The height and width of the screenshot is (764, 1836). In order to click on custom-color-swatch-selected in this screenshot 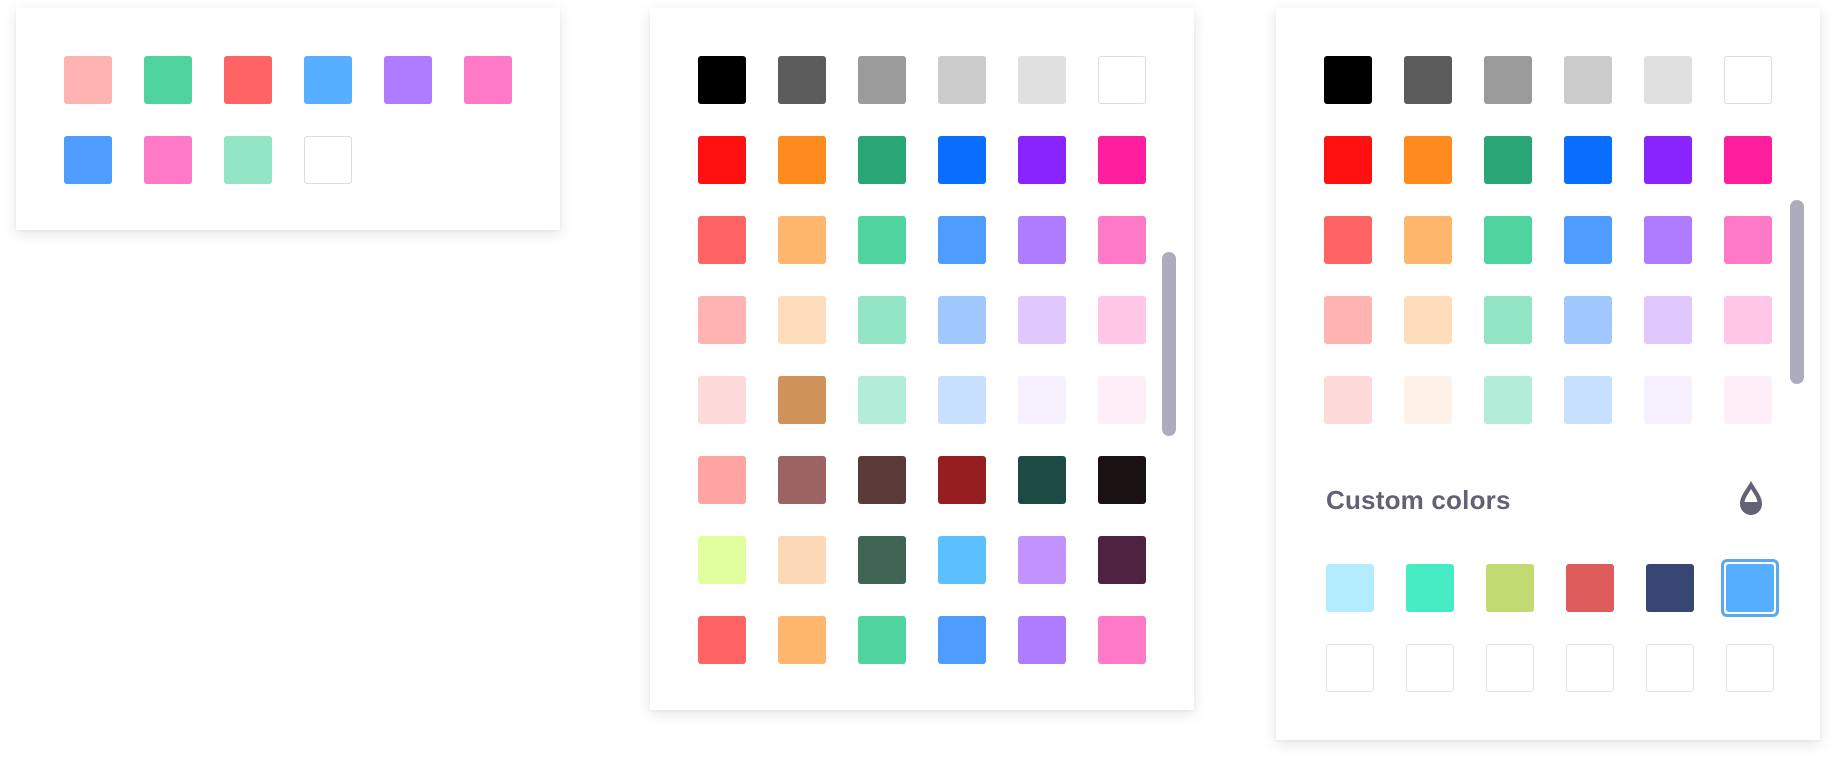, I will do `click(1750, 588)`.